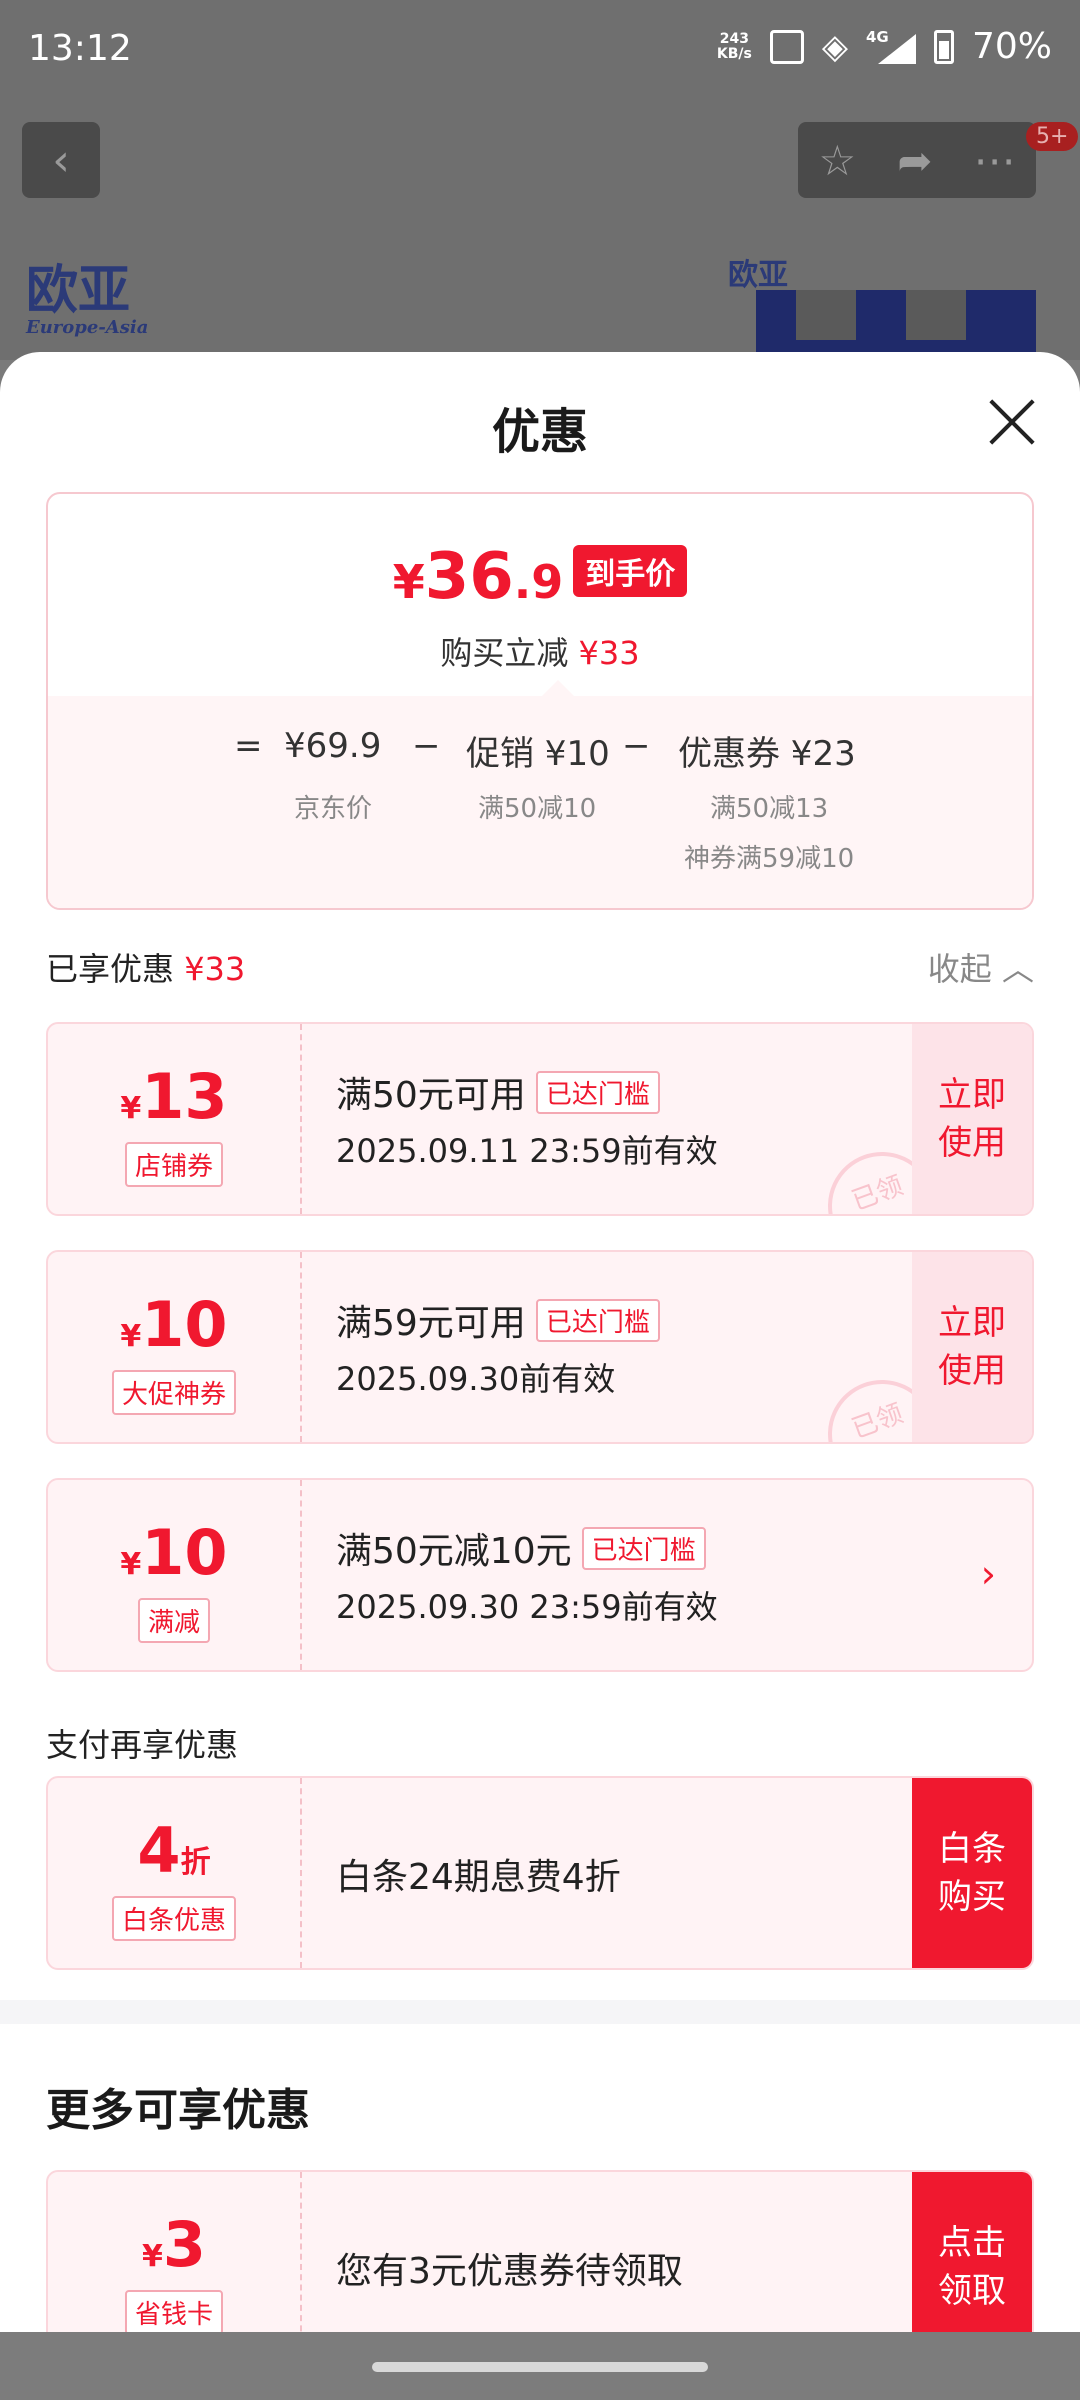 The image size is (1080, 2400). Describe the element at coordinates (174, 1164) in the screenshot. I see `coupon-type-tag: 店铺券` at that location.